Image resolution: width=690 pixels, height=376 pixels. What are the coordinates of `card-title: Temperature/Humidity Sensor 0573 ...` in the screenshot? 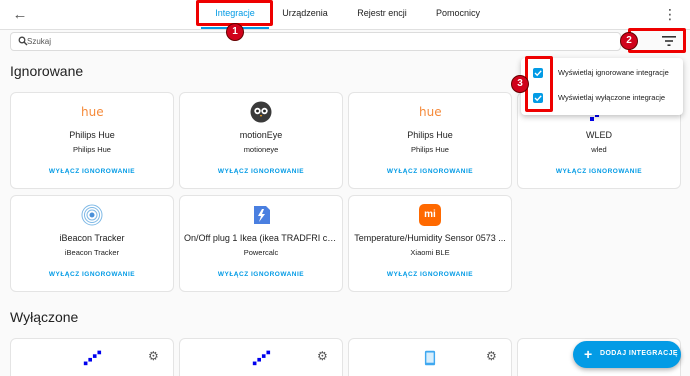 It's located at (430, 238).